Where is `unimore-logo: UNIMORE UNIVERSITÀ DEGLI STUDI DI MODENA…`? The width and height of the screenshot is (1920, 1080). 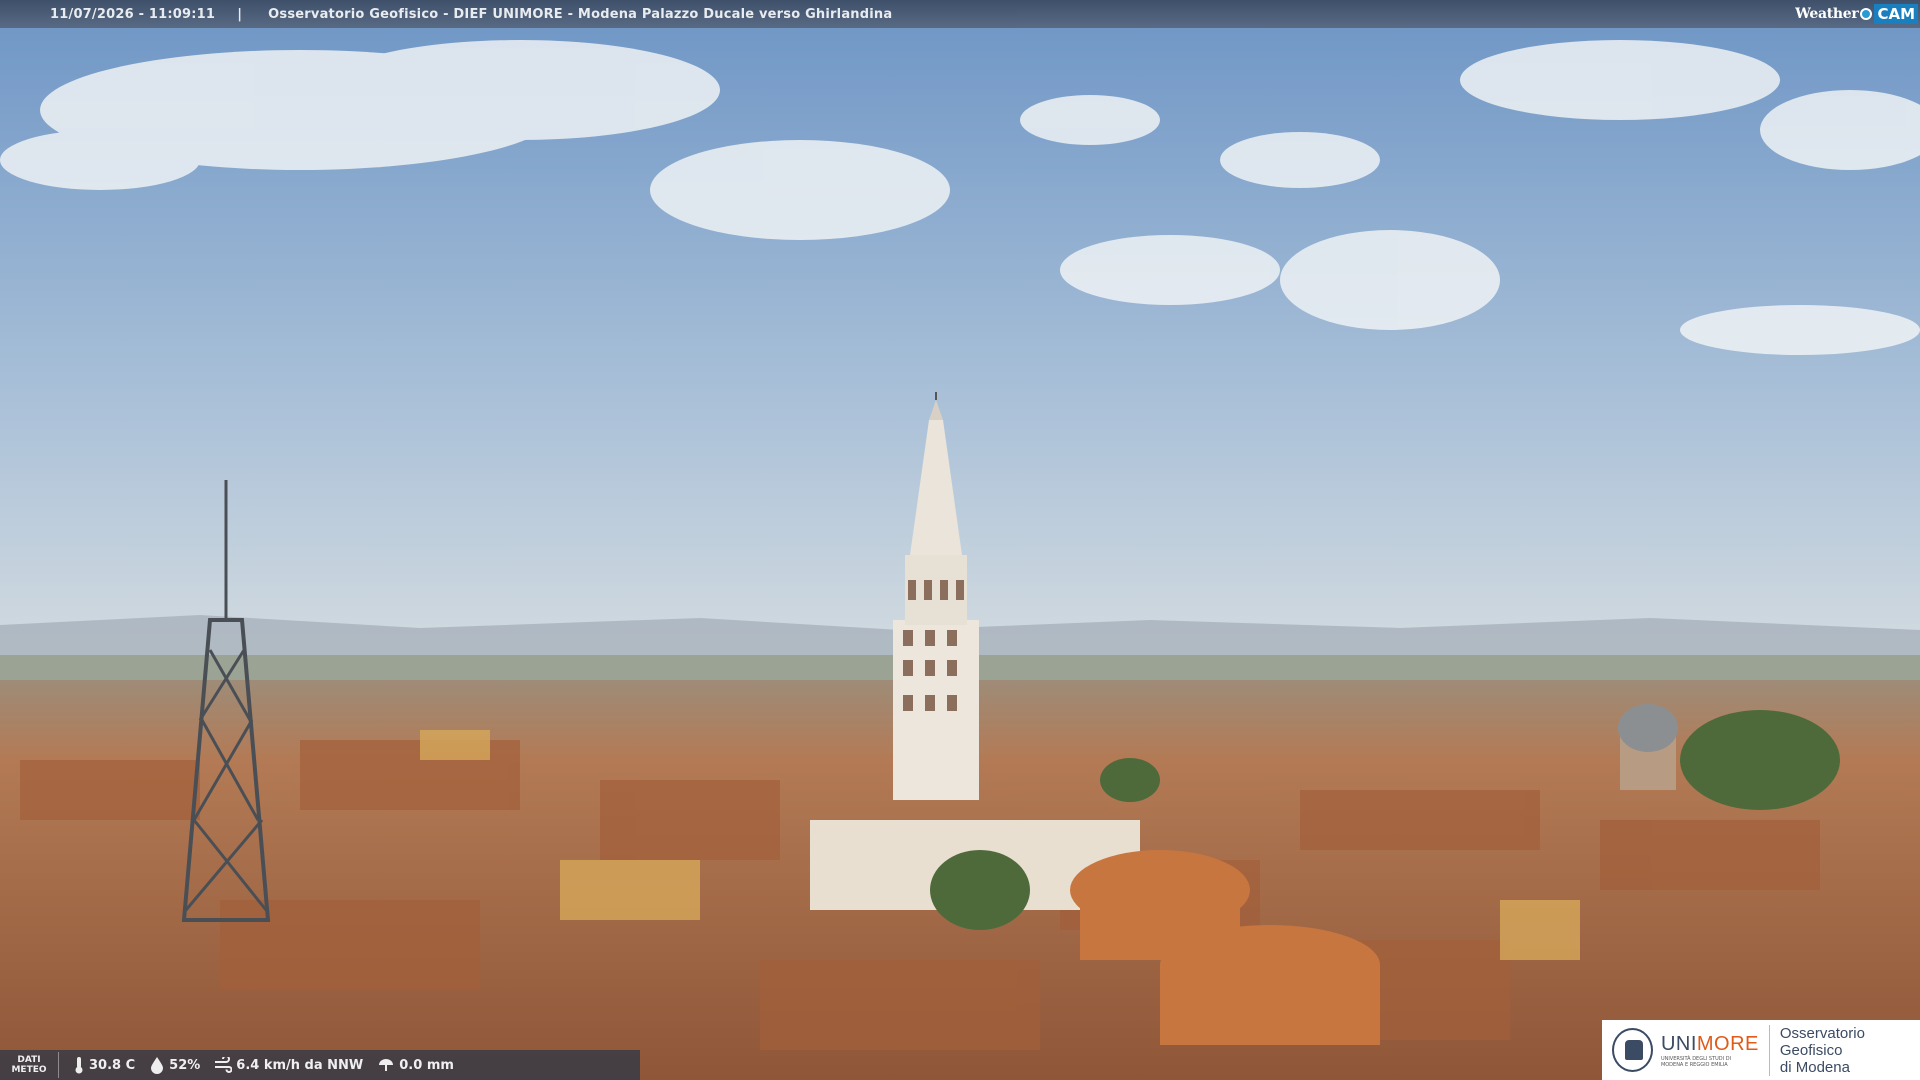 unimore-logo: UNIMORE UNIVERSITÀ DEGLI STUDI DI MODENA… is located at coordinates (1761, 1050).